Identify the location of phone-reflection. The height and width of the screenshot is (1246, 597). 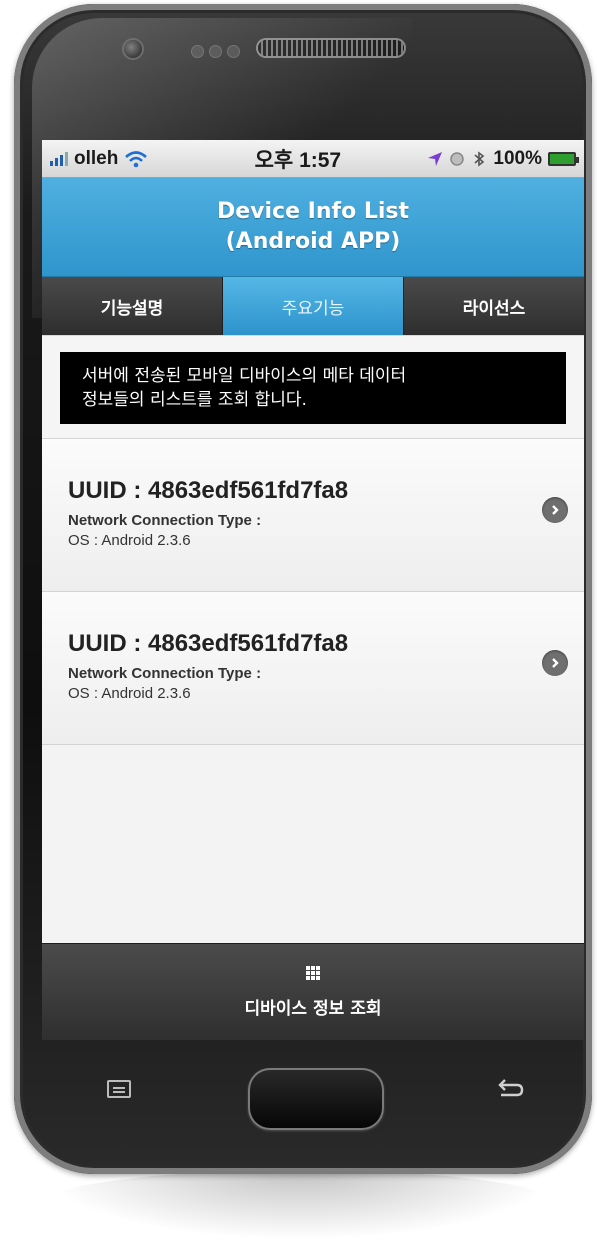
(300, 1205).